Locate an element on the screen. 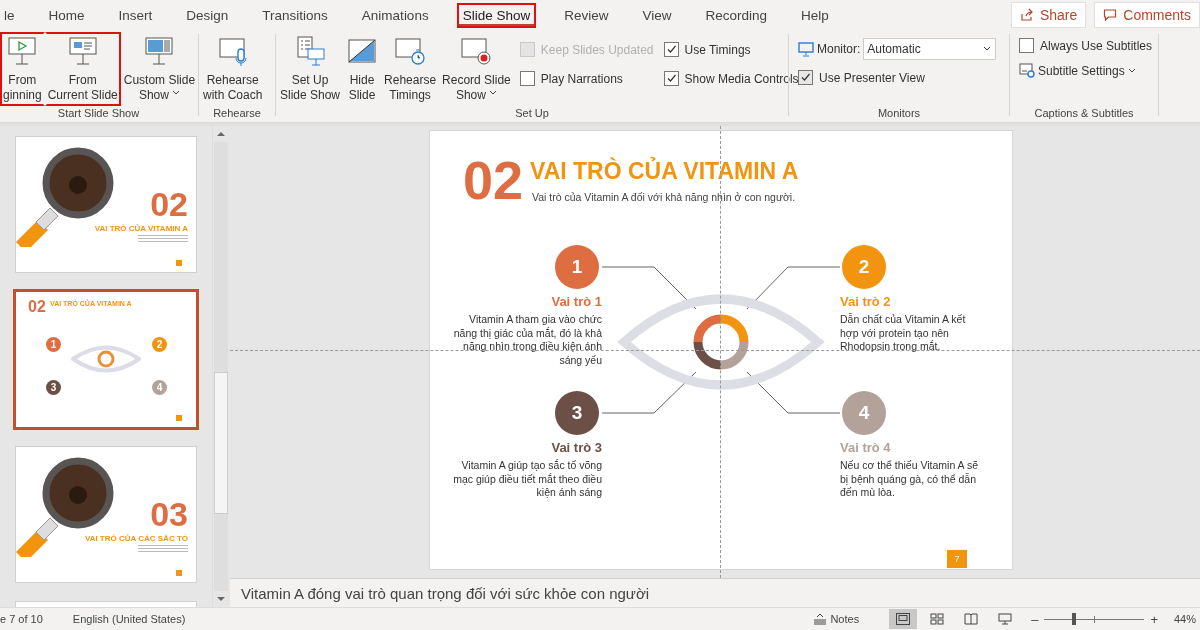 The image size is (1200, 630). slide-subtitle: Vai trò của Vitamin A đối với khả năng nhìn ở con người. is located at coordinates (664, 197).